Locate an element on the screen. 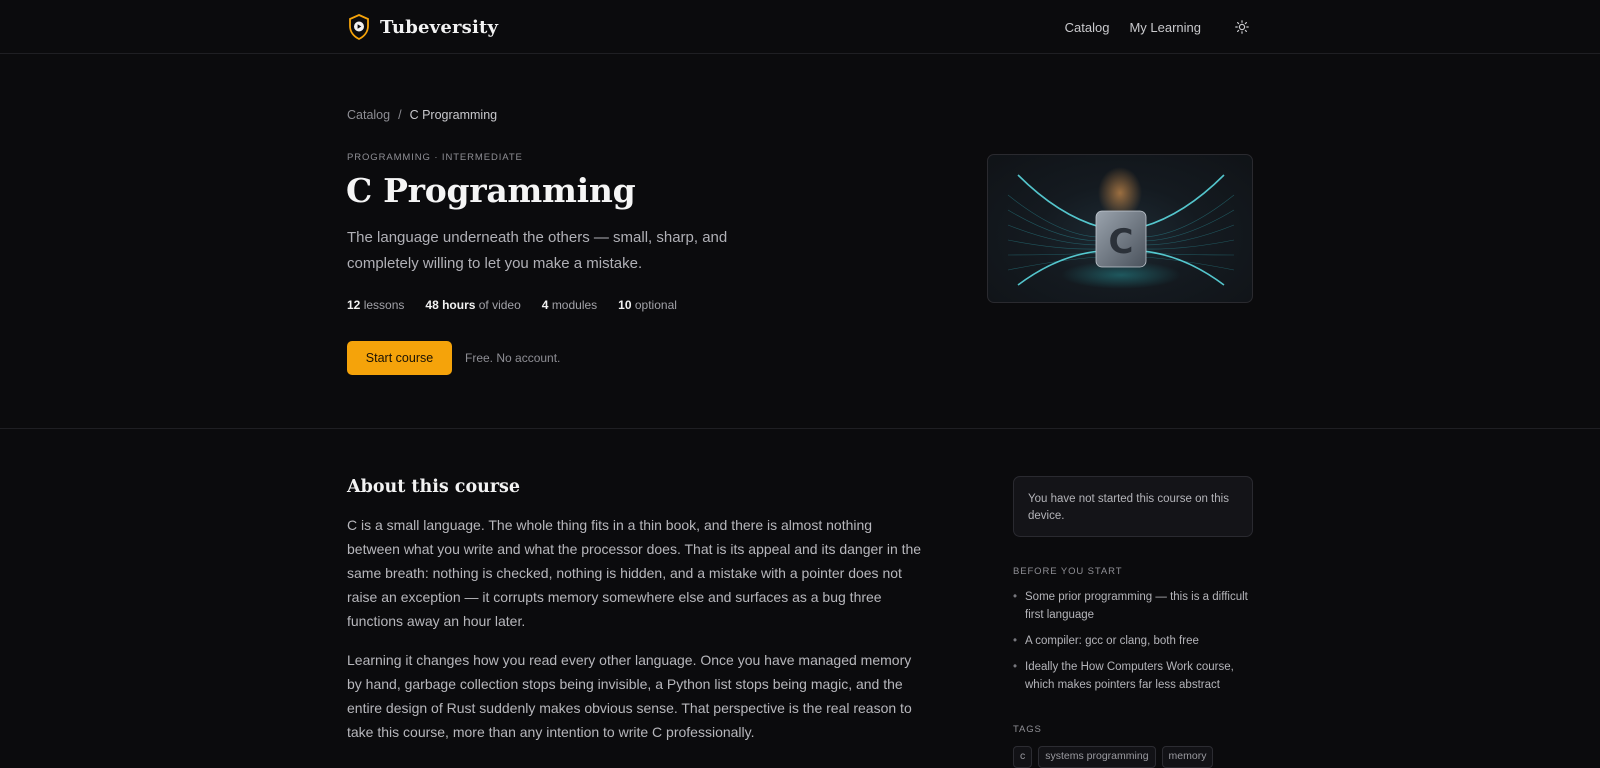 Image resolution: width=1600 pixels, height=768 pixels. theme-toggle-button is located at coordinates (1242, 27).